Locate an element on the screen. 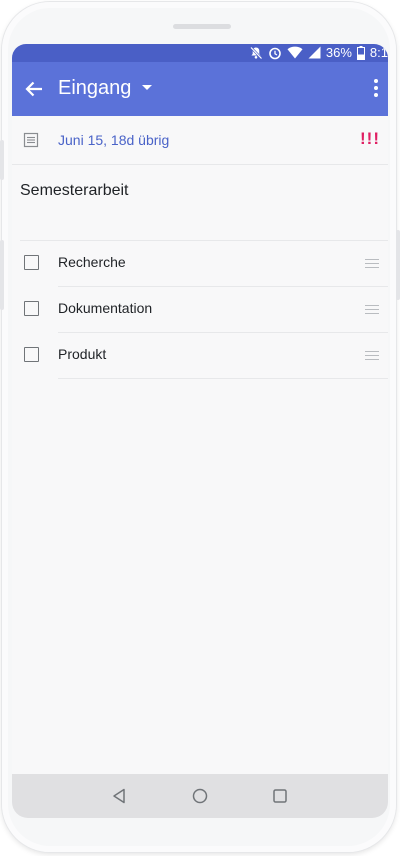 The width and height of the screenshot is (400, 856). speaker-grille is located at coordinates (202, 26).